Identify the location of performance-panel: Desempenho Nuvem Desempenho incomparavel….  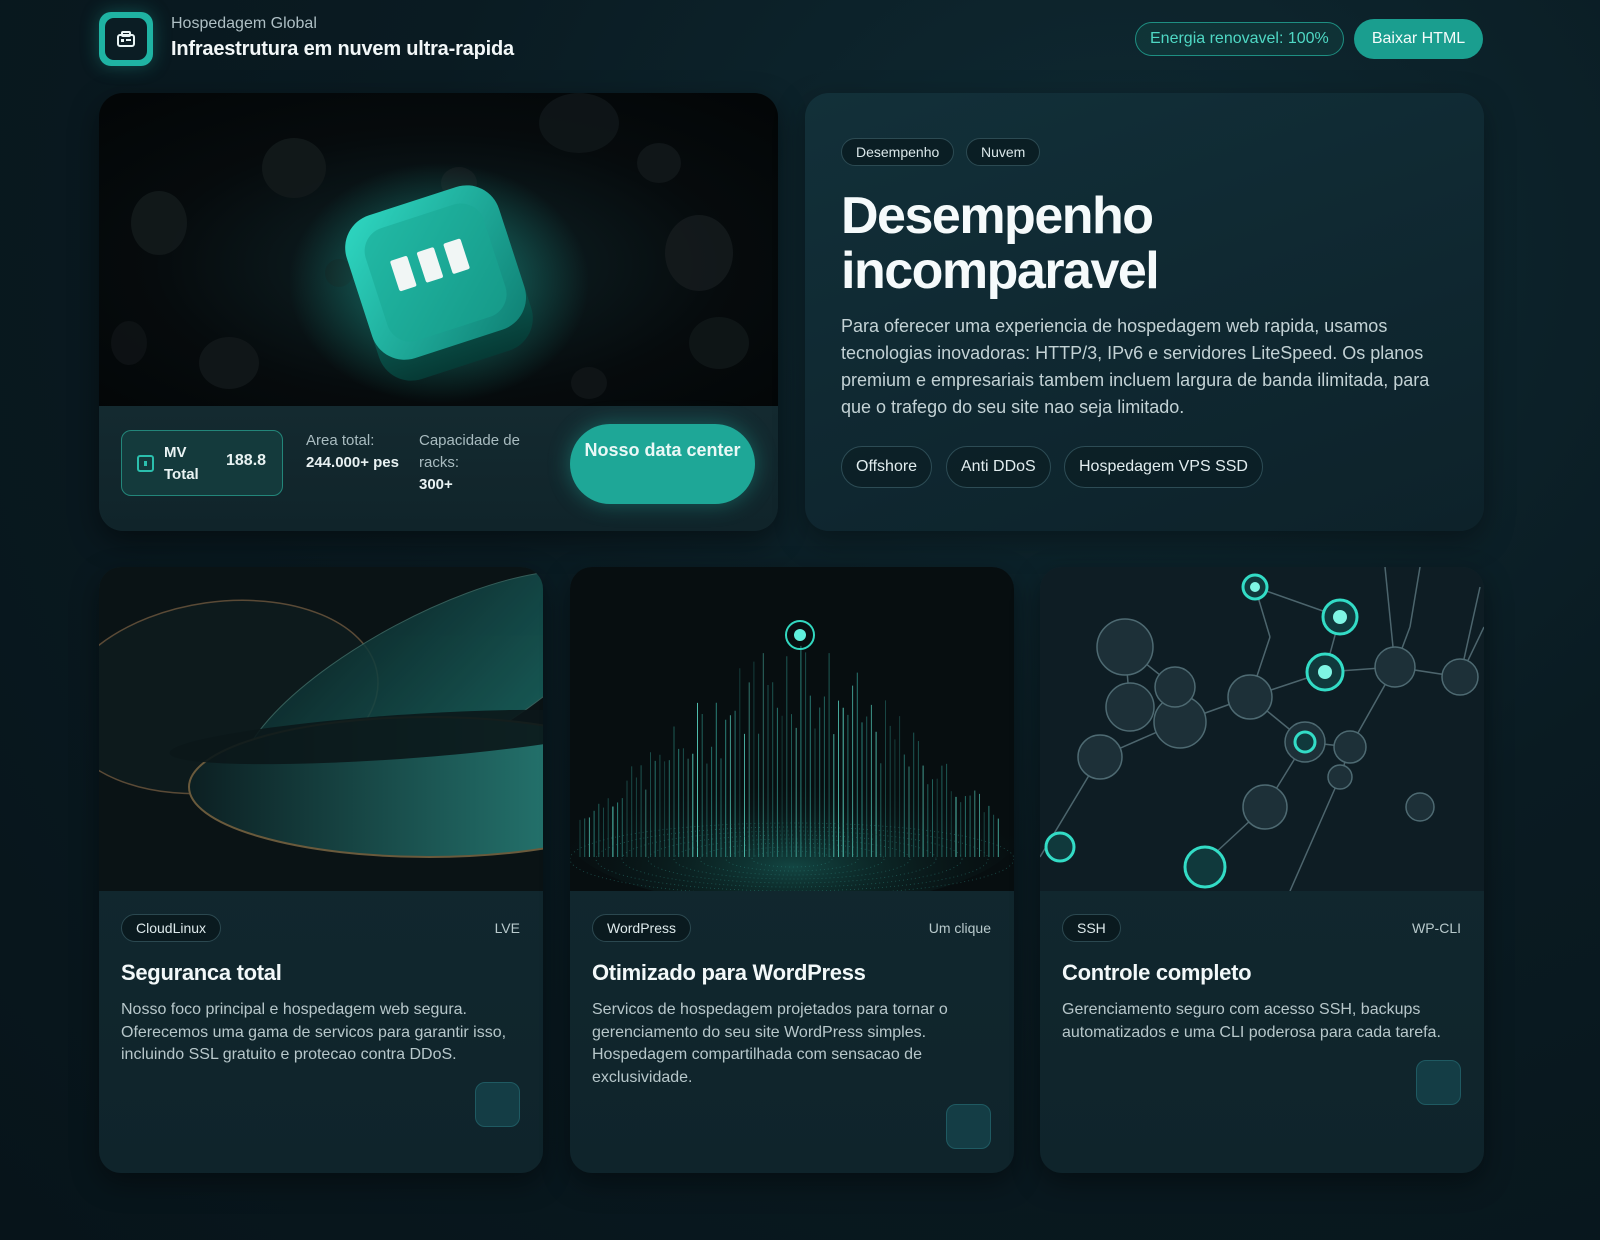
(1144, 312).